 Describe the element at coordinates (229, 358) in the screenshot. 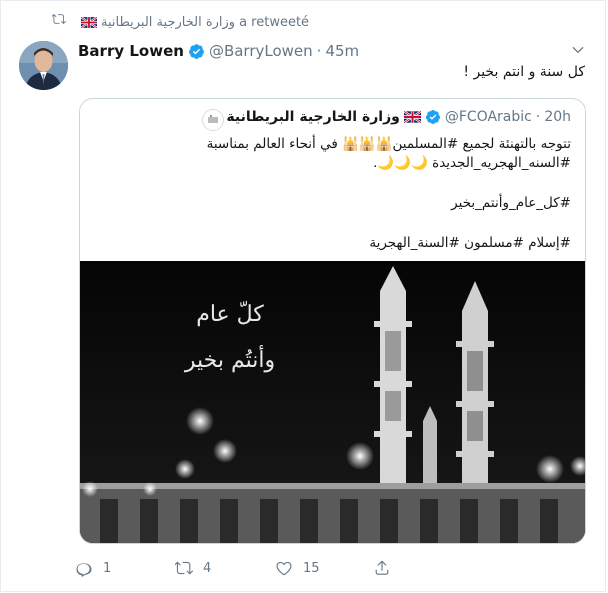

I see `image-greeting-line2: وأنتُم بخير` at that location.